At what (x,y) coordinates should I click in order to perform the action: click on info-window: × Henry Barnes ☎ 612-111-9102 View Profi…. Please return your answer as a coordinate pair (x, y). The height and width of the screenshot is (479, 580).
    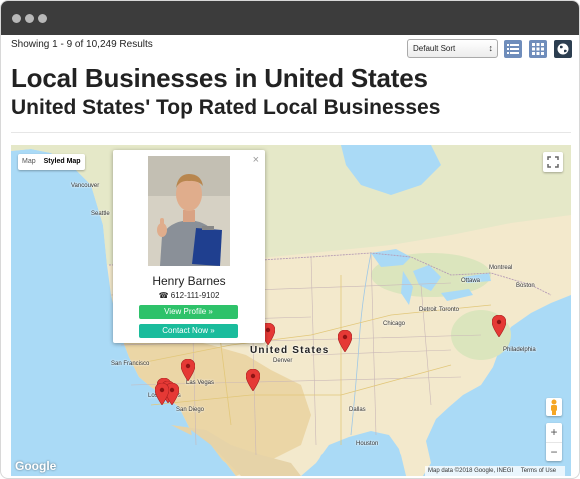
    Looking at the image, I should click on (189, 246).